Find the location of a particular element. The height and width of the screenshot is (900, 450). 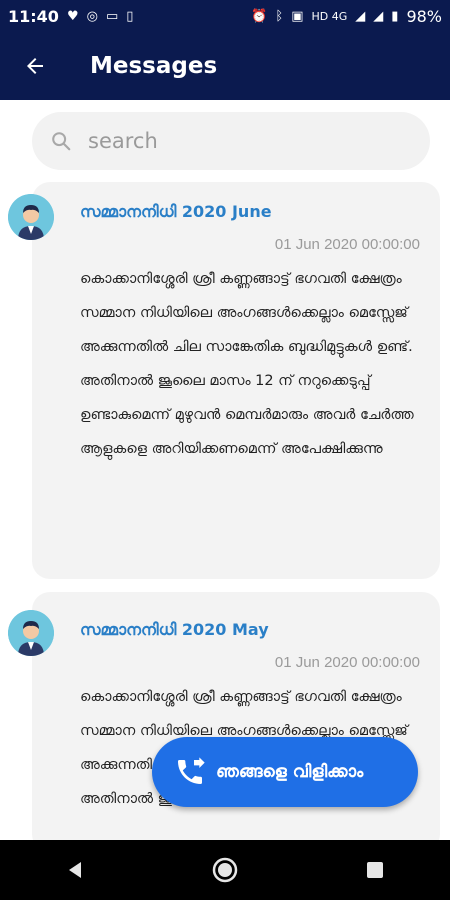

triangle-back-icon is located at coordinates (75, 870).